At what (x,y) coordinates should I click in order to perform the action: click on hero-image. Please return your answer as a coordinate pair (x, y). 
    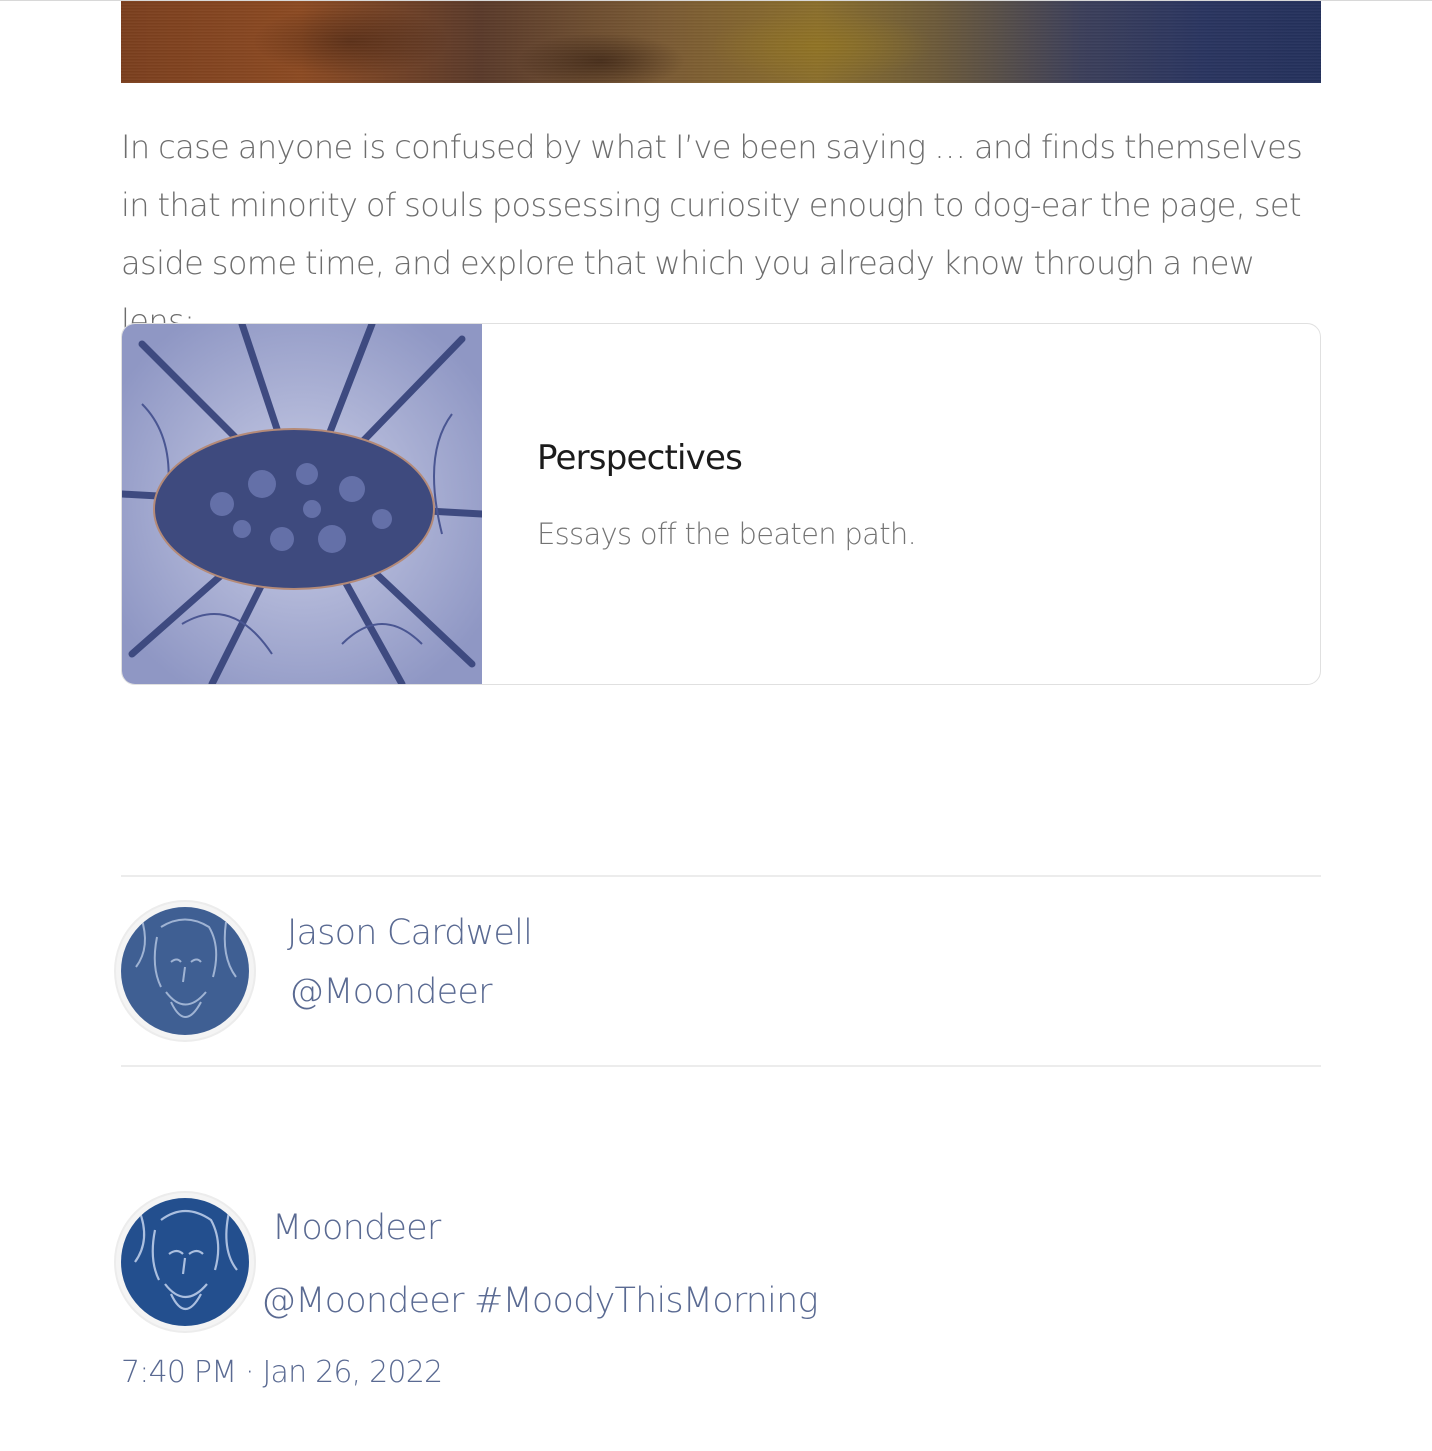
    Looking at the image, I should click on (721, 42).